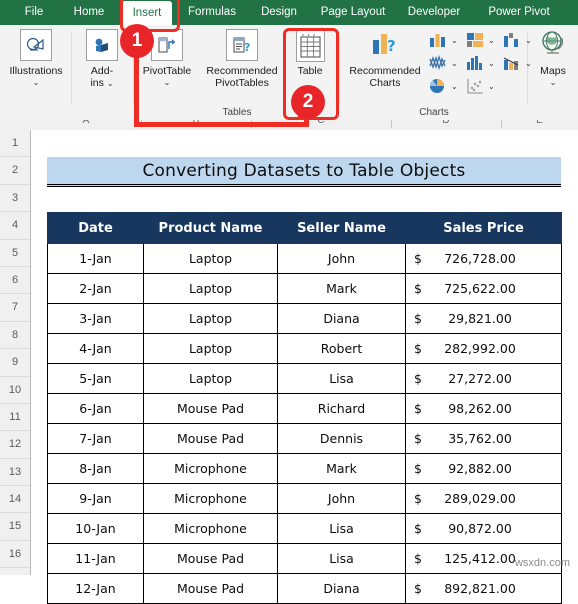  I want to click on table-row: 1-Jan Laptop John $726,728.00, so click(304, 258).